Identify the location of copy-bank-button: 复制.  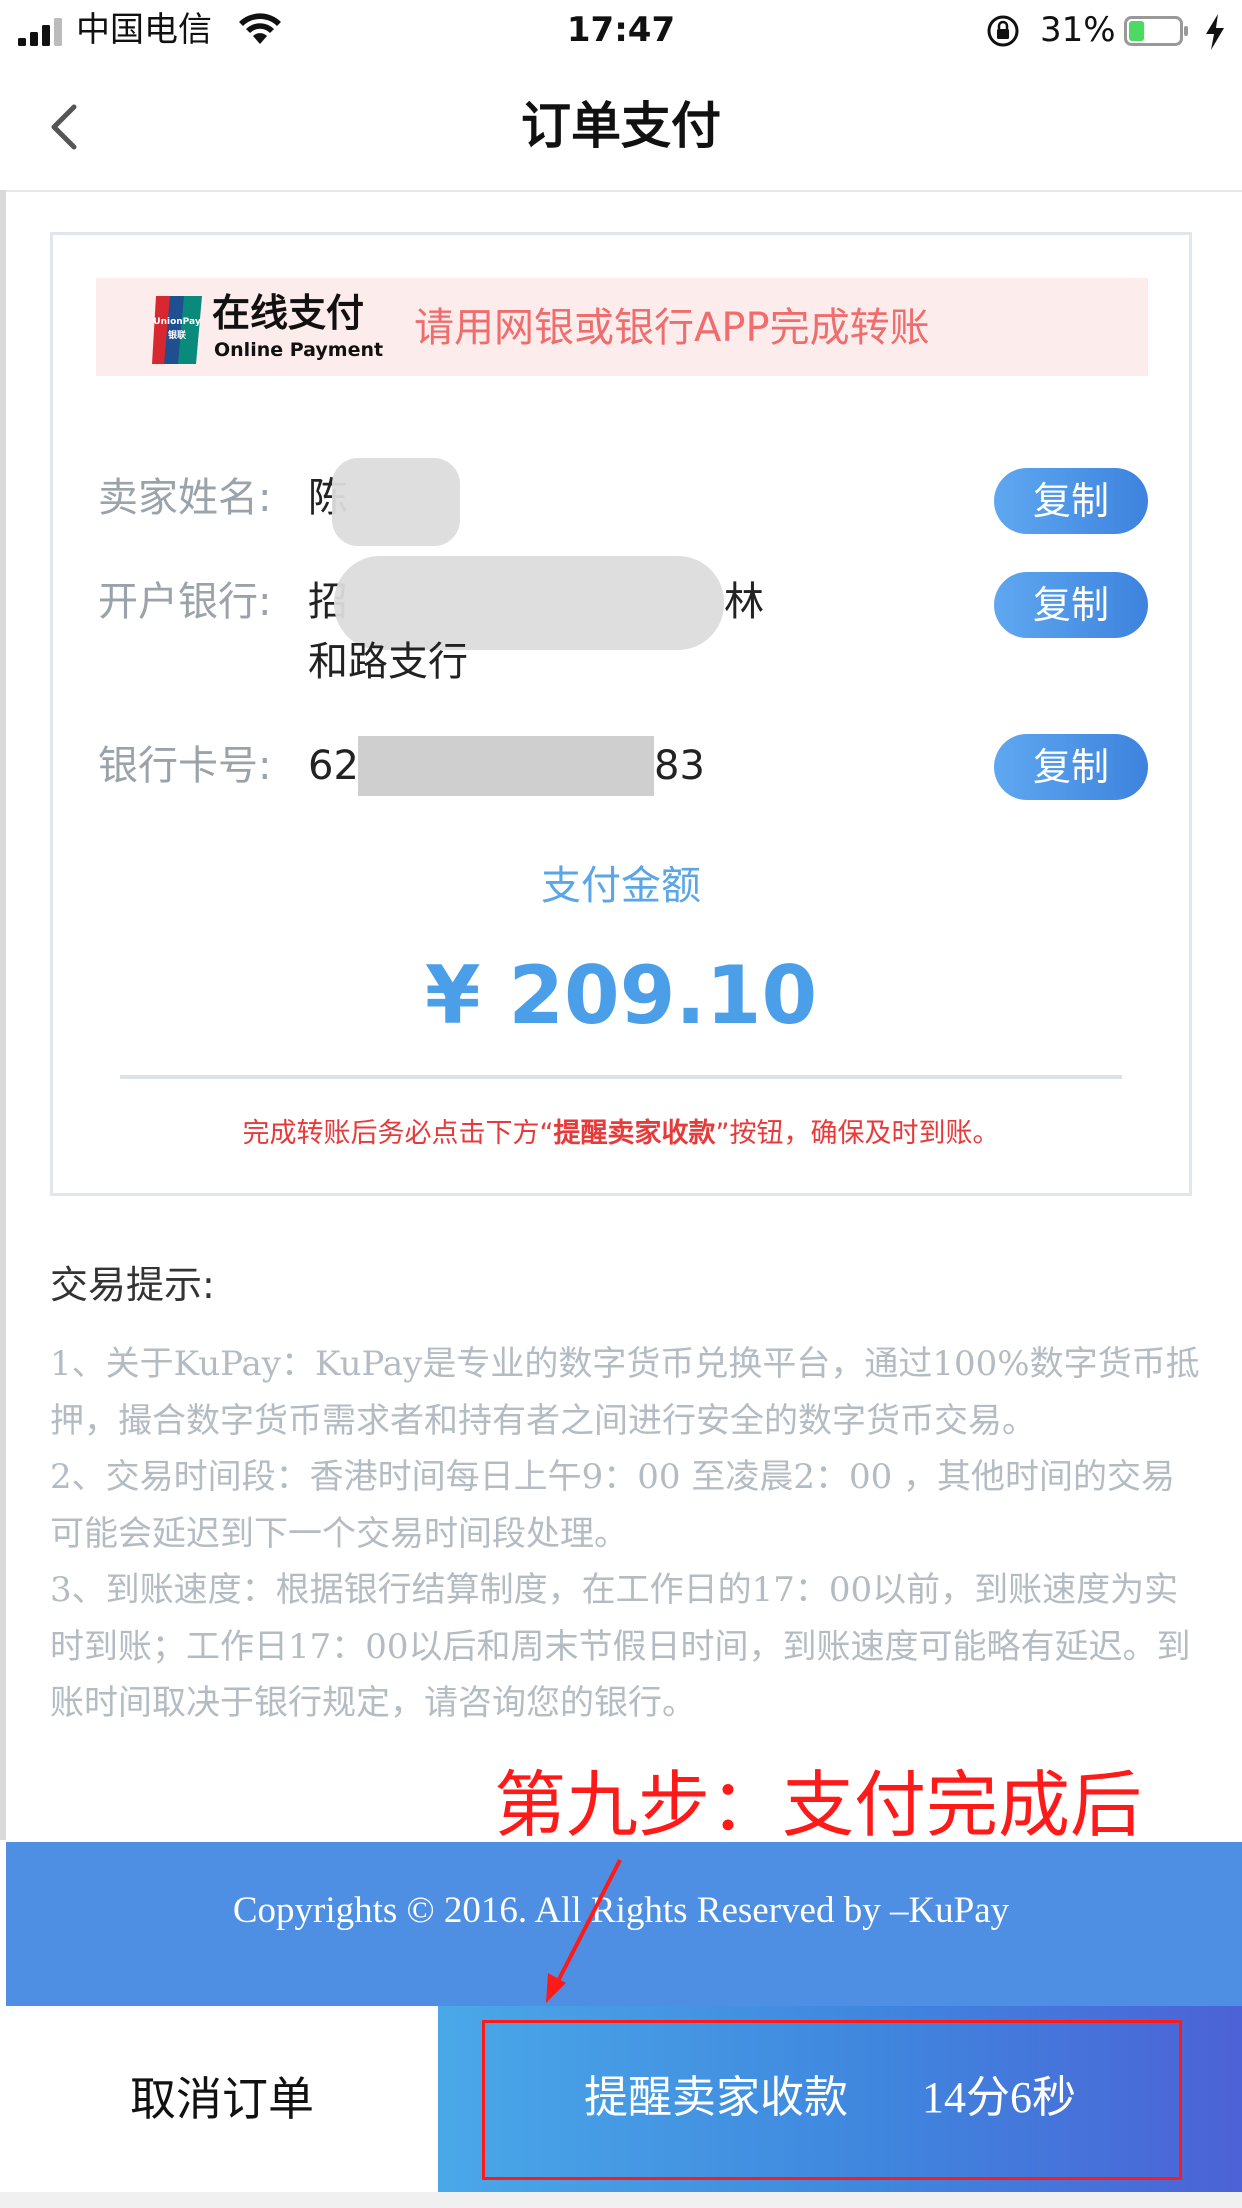
(1071, 605).